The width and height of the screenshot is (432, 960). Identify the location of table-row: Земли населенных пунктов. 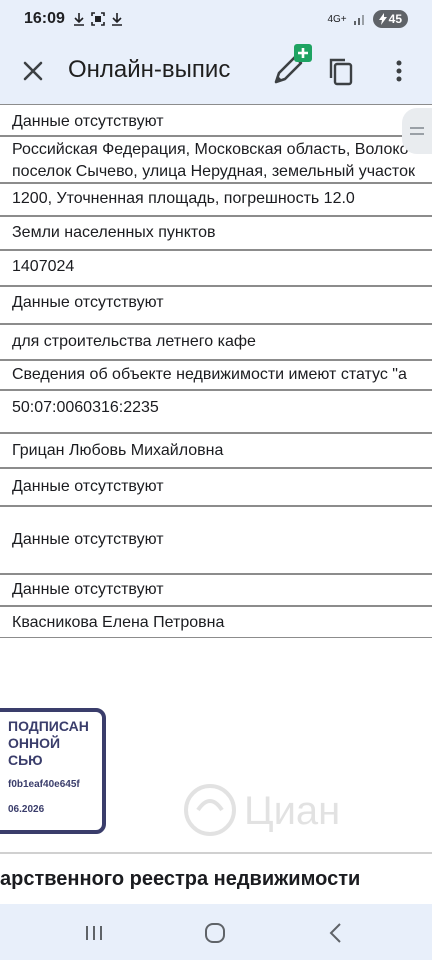
(216, 233).